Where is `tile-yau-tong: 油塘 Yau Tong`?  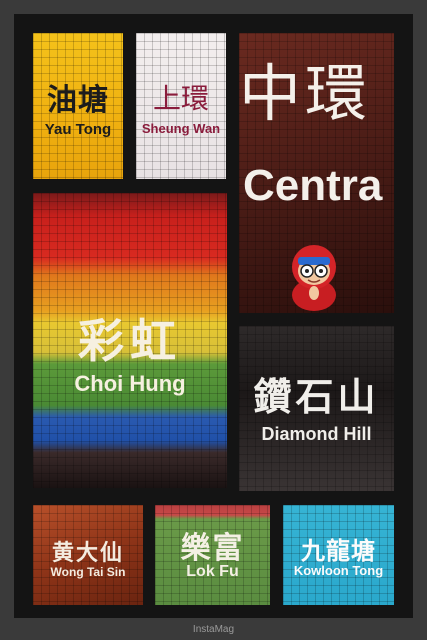
tile-yau-tong: 油塘 Yau Tong is located at coordinates (78, 106).